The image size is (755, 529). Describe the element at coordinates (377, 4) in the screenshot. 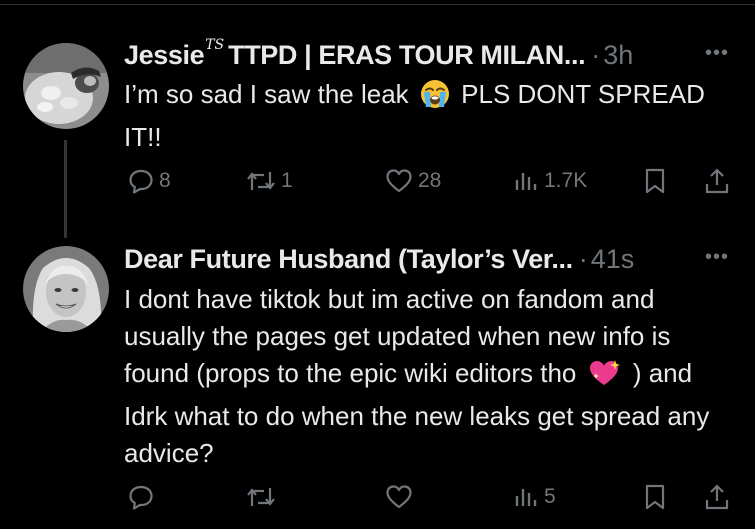

I see `top-divider` at that location.